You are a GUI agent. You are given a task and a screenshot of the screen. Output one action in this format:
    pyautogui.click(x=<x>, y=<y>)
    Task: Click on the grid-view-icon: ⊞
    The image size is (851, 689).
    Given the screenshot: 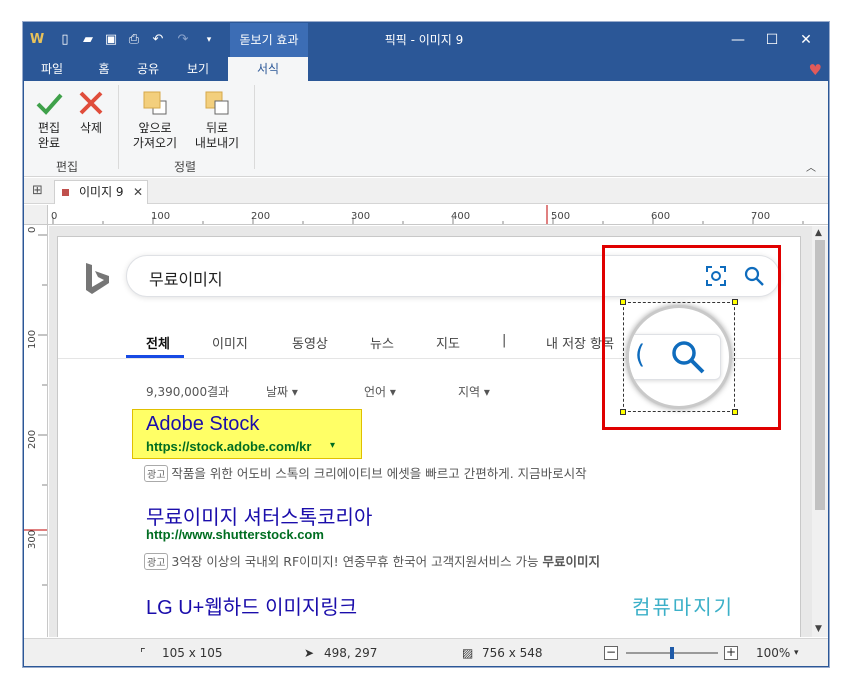 What is the action you would take?
    pyautogui.click(x=37, y=190)
    